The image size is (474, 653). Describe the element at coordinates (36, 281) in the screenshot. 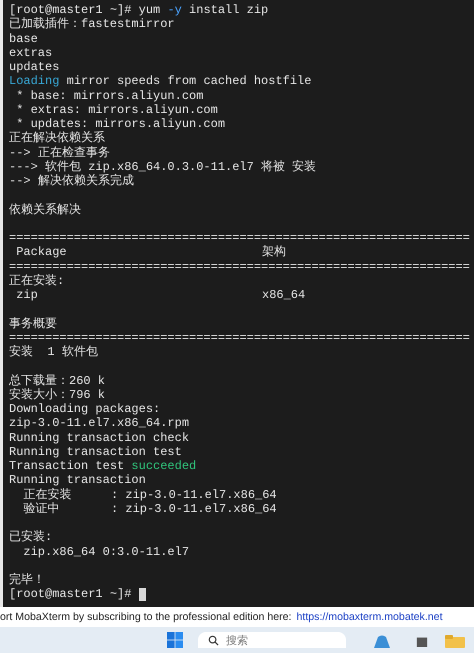

I see `terminal-text: 正在安装:` at that location.